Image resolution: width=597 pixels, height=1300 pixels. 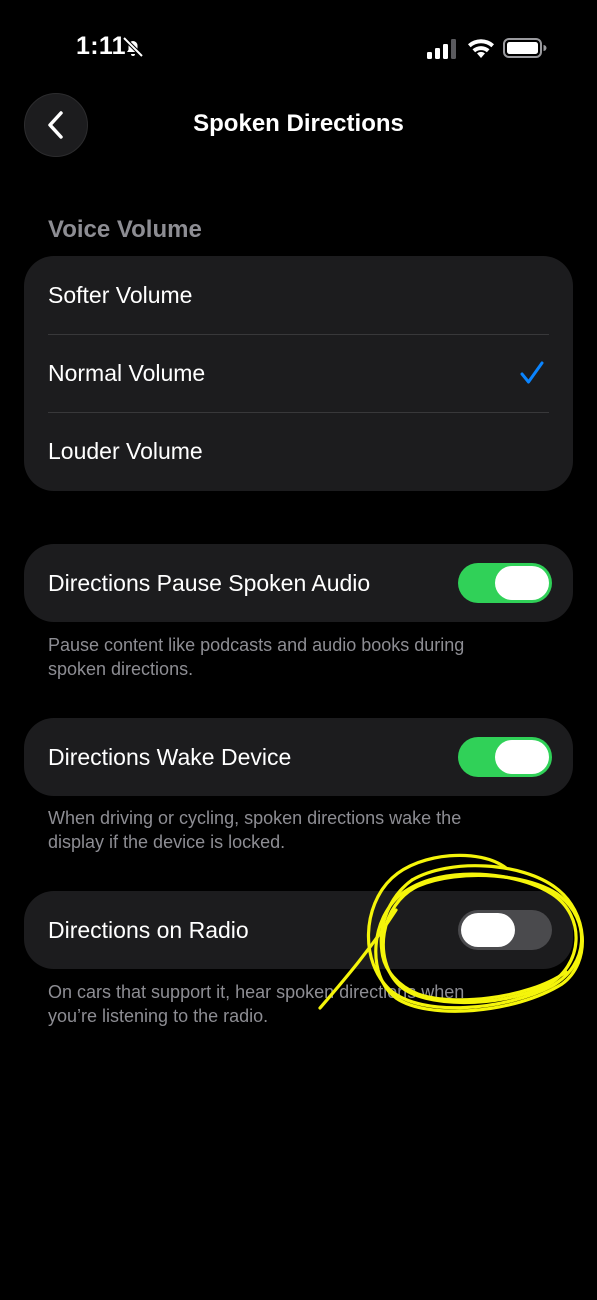 I want to click on louder-volume-option: Louder Volume, so click(x=298, y=451).